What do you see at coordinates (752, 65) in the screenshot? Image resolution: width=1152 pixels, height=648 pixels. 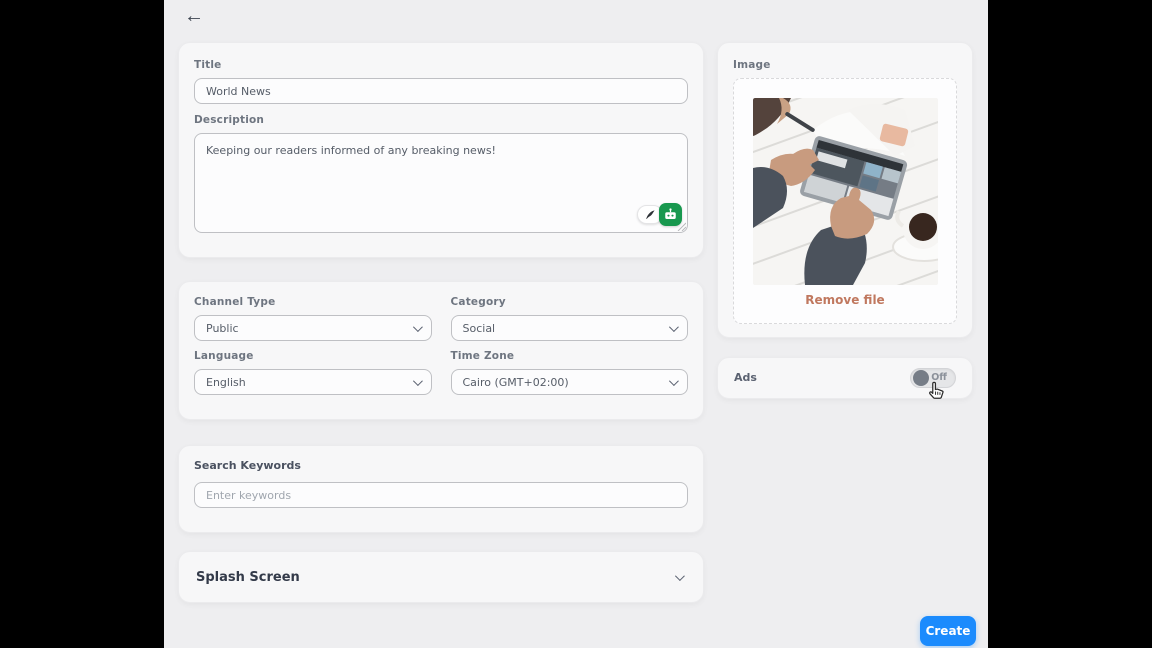 I see `image-label: Image` at bounding box center [752, 65].